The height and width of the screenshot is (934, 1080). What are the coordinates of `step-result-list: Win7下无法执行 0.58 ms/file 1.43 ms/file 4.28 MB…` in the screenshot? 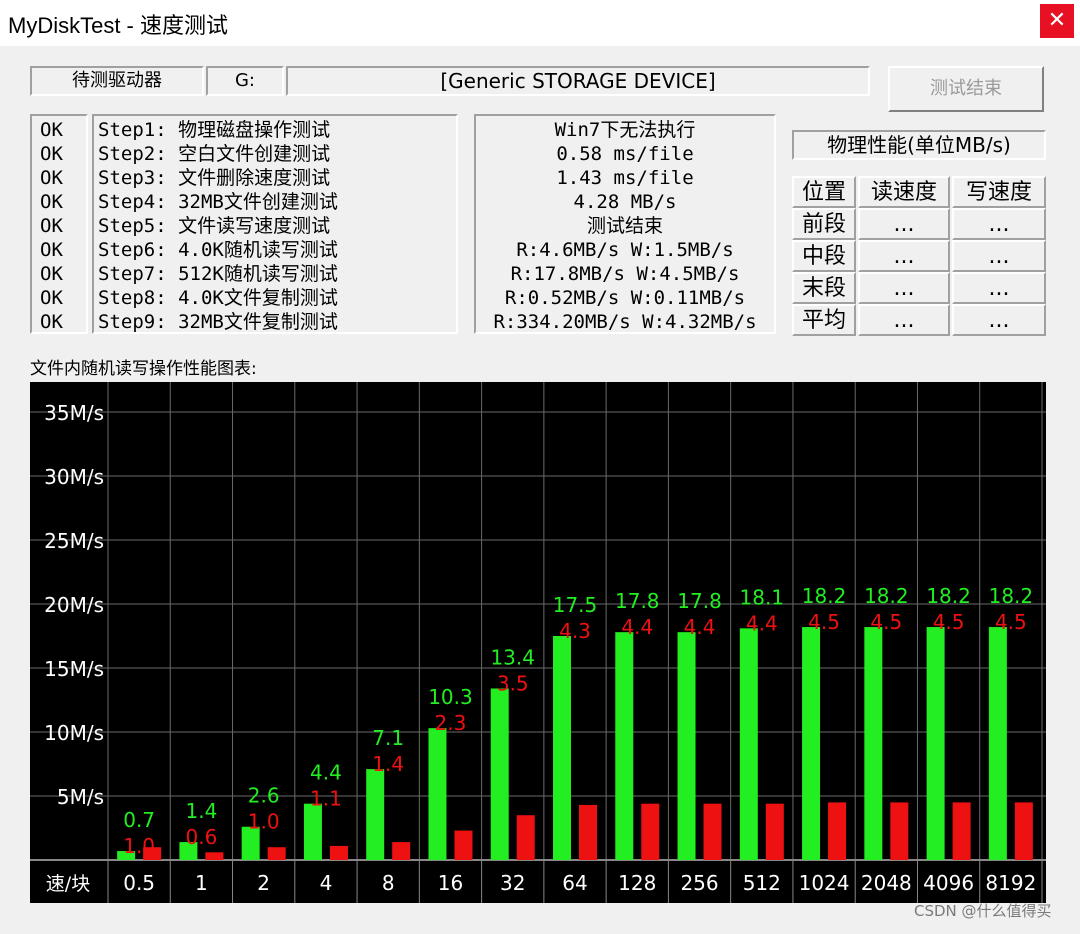 It's located at (625, 224).